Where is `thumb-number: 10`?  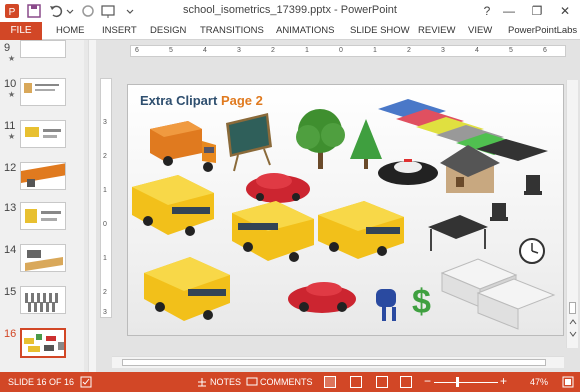
thumb-number: 10 is located at coordinates (10, 84).